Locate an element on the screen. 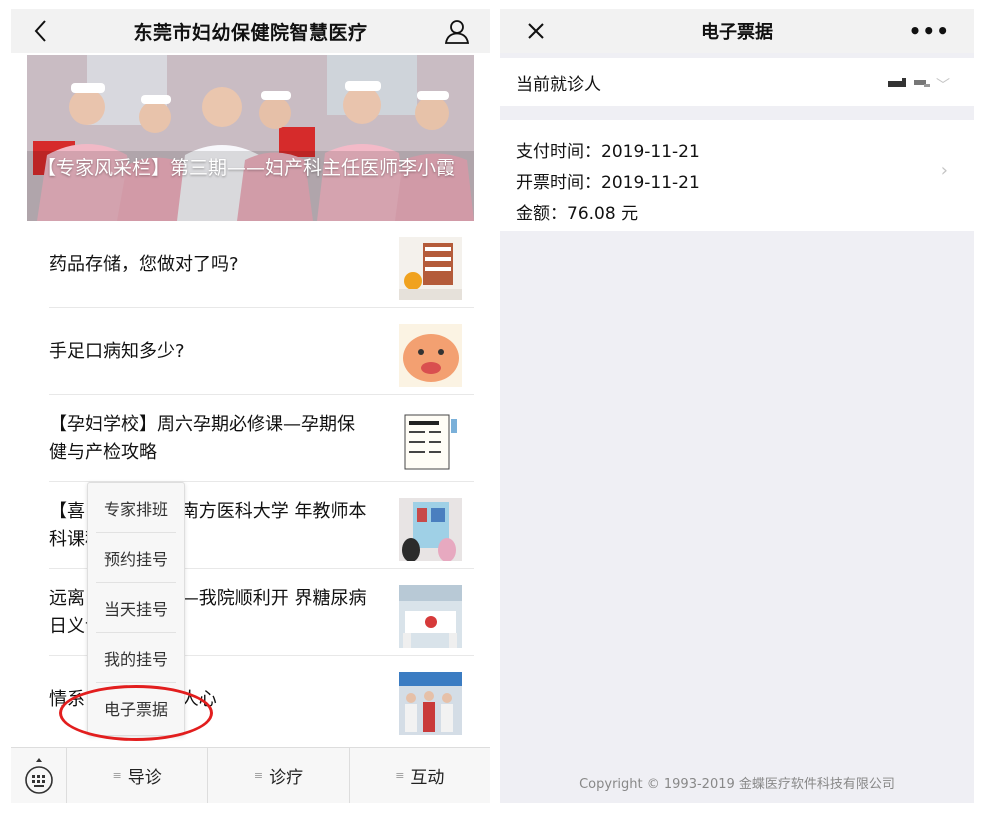  tab-label: 互动 is located at coordinates (427, 778).